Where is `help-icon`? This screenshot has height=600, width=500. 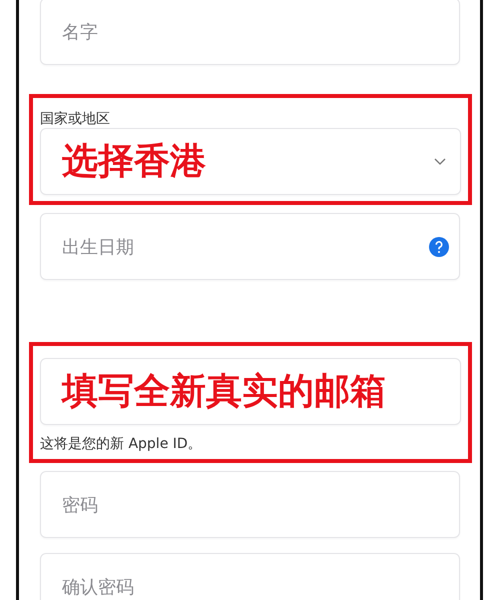 help-icon is located at coordinates (439, 246).